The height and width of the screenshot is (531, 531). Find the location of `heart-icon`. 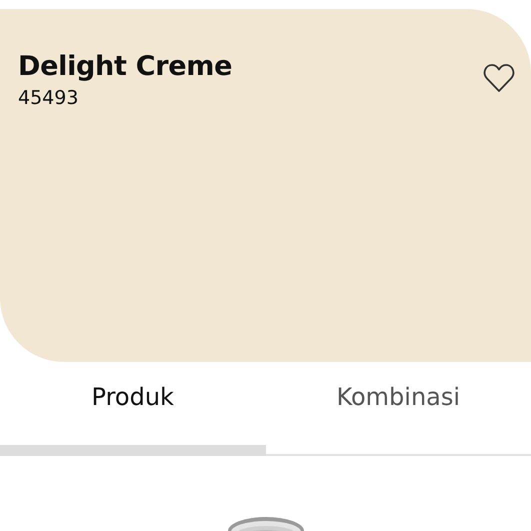

heart-icon is located at coordinates (499, 78).